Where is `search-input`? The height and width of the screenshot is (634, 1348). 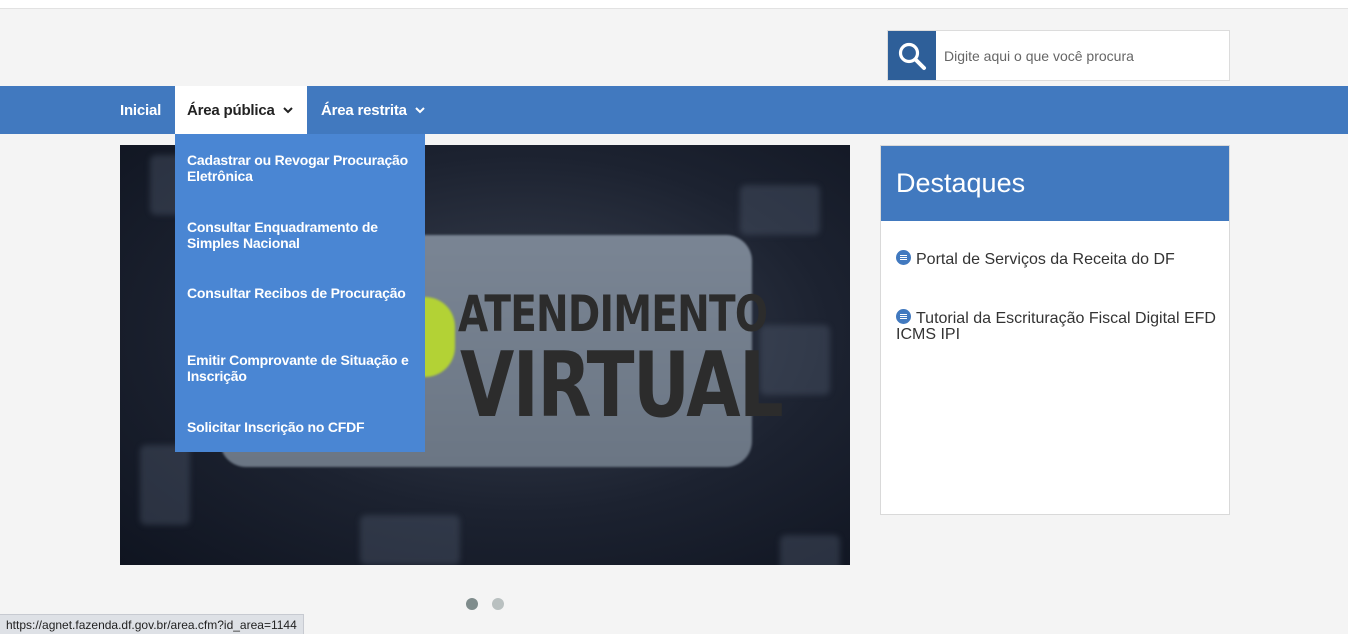 search-input is located at coordinates (1082, 55).